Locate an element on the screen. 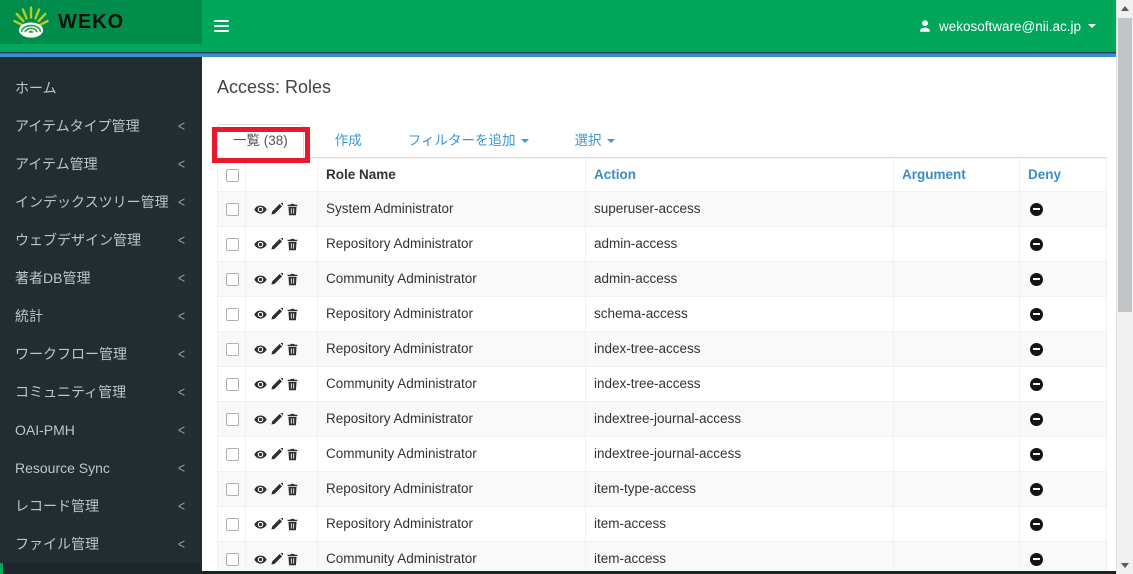 The width and height of the screenshot is (1133, 574). vertical-scrollbar is located at coordinates (1124, 287).